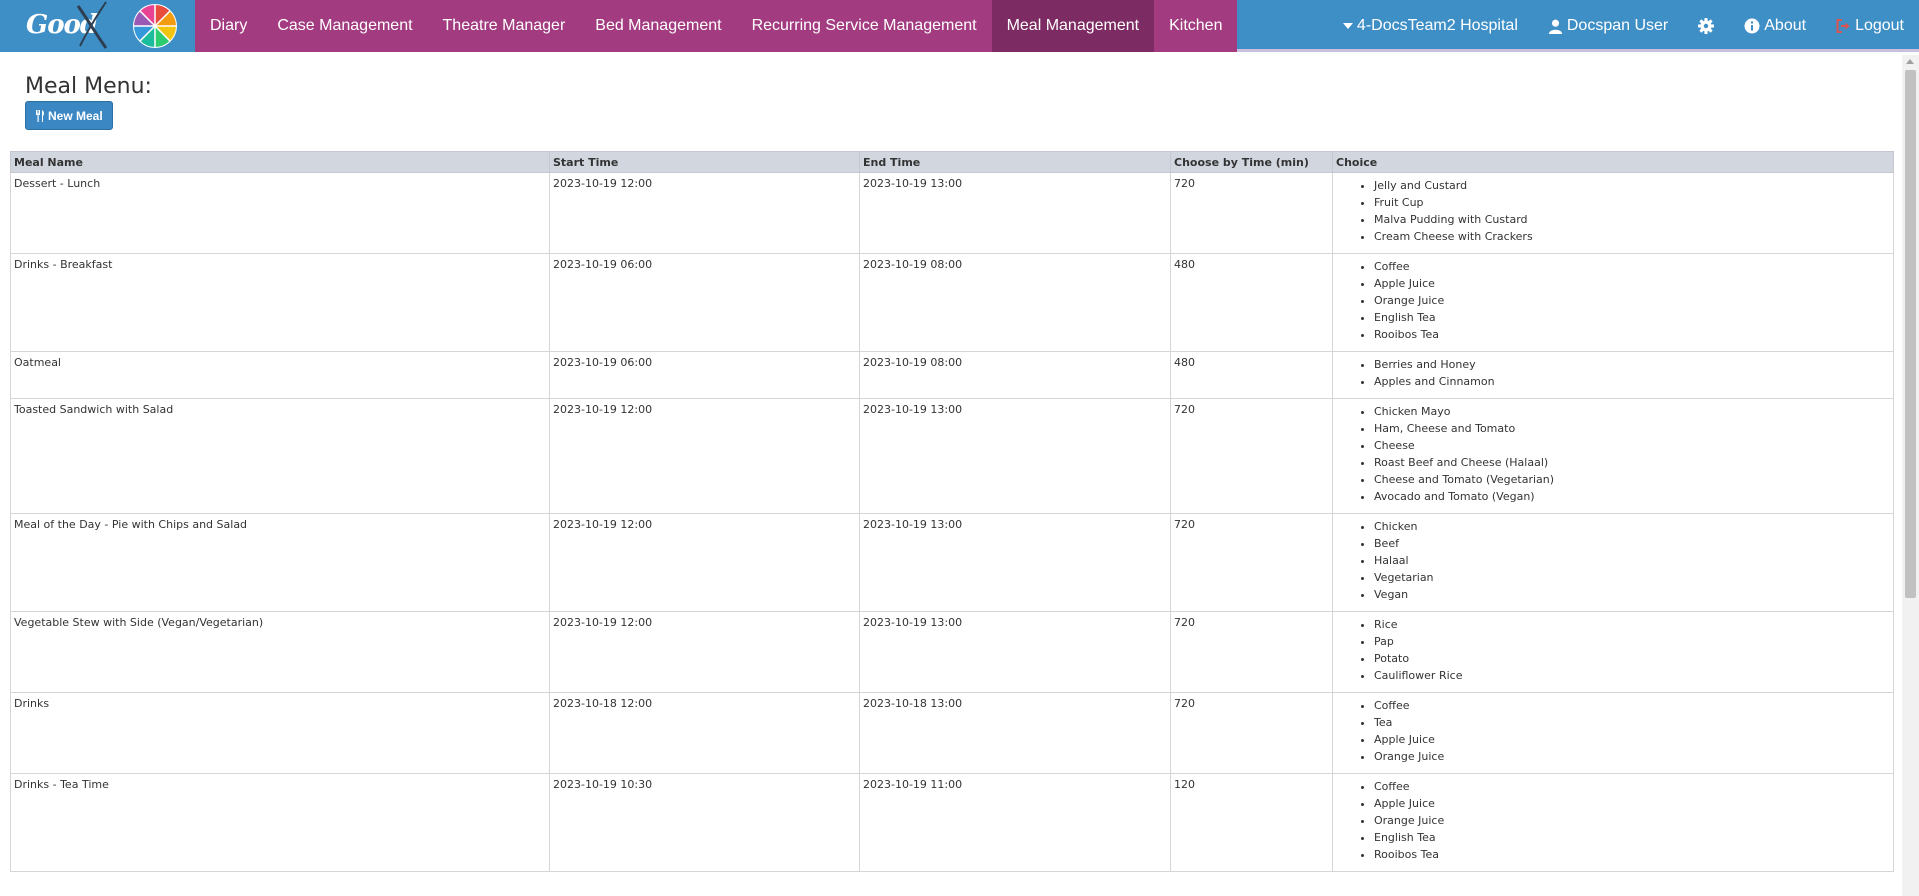 This screenshot has height=896, width=1919. Describe the element at coordinates (1195, 26) in the screenshot. I see `nav-kitchen: Kitchen` at that location.